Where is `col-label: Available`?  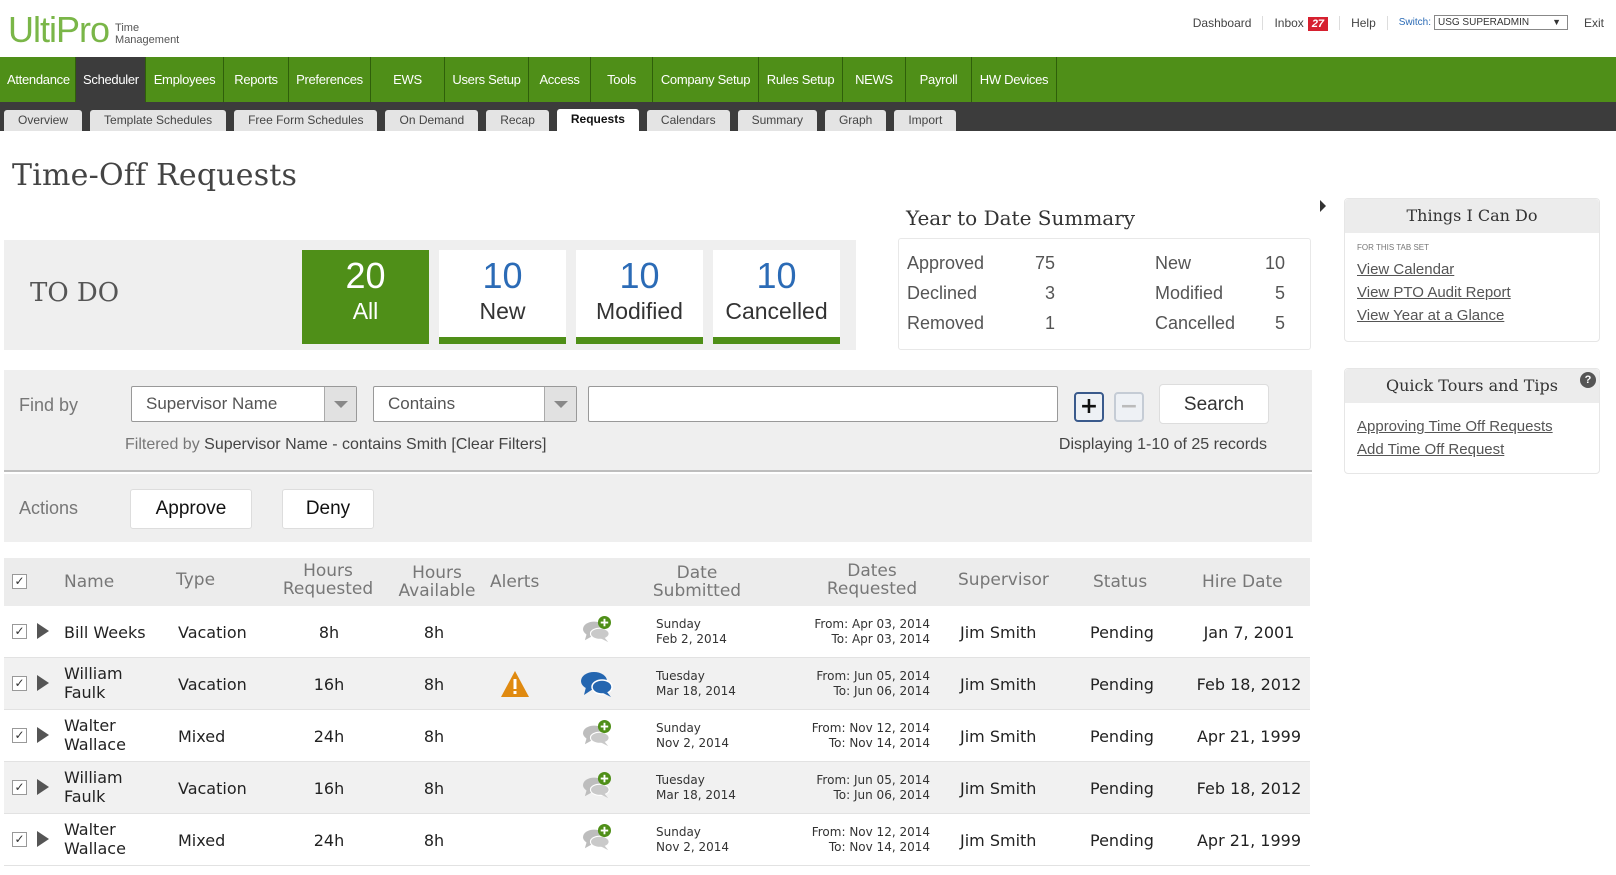
col-label: Available is located at coordinates (437, 591).